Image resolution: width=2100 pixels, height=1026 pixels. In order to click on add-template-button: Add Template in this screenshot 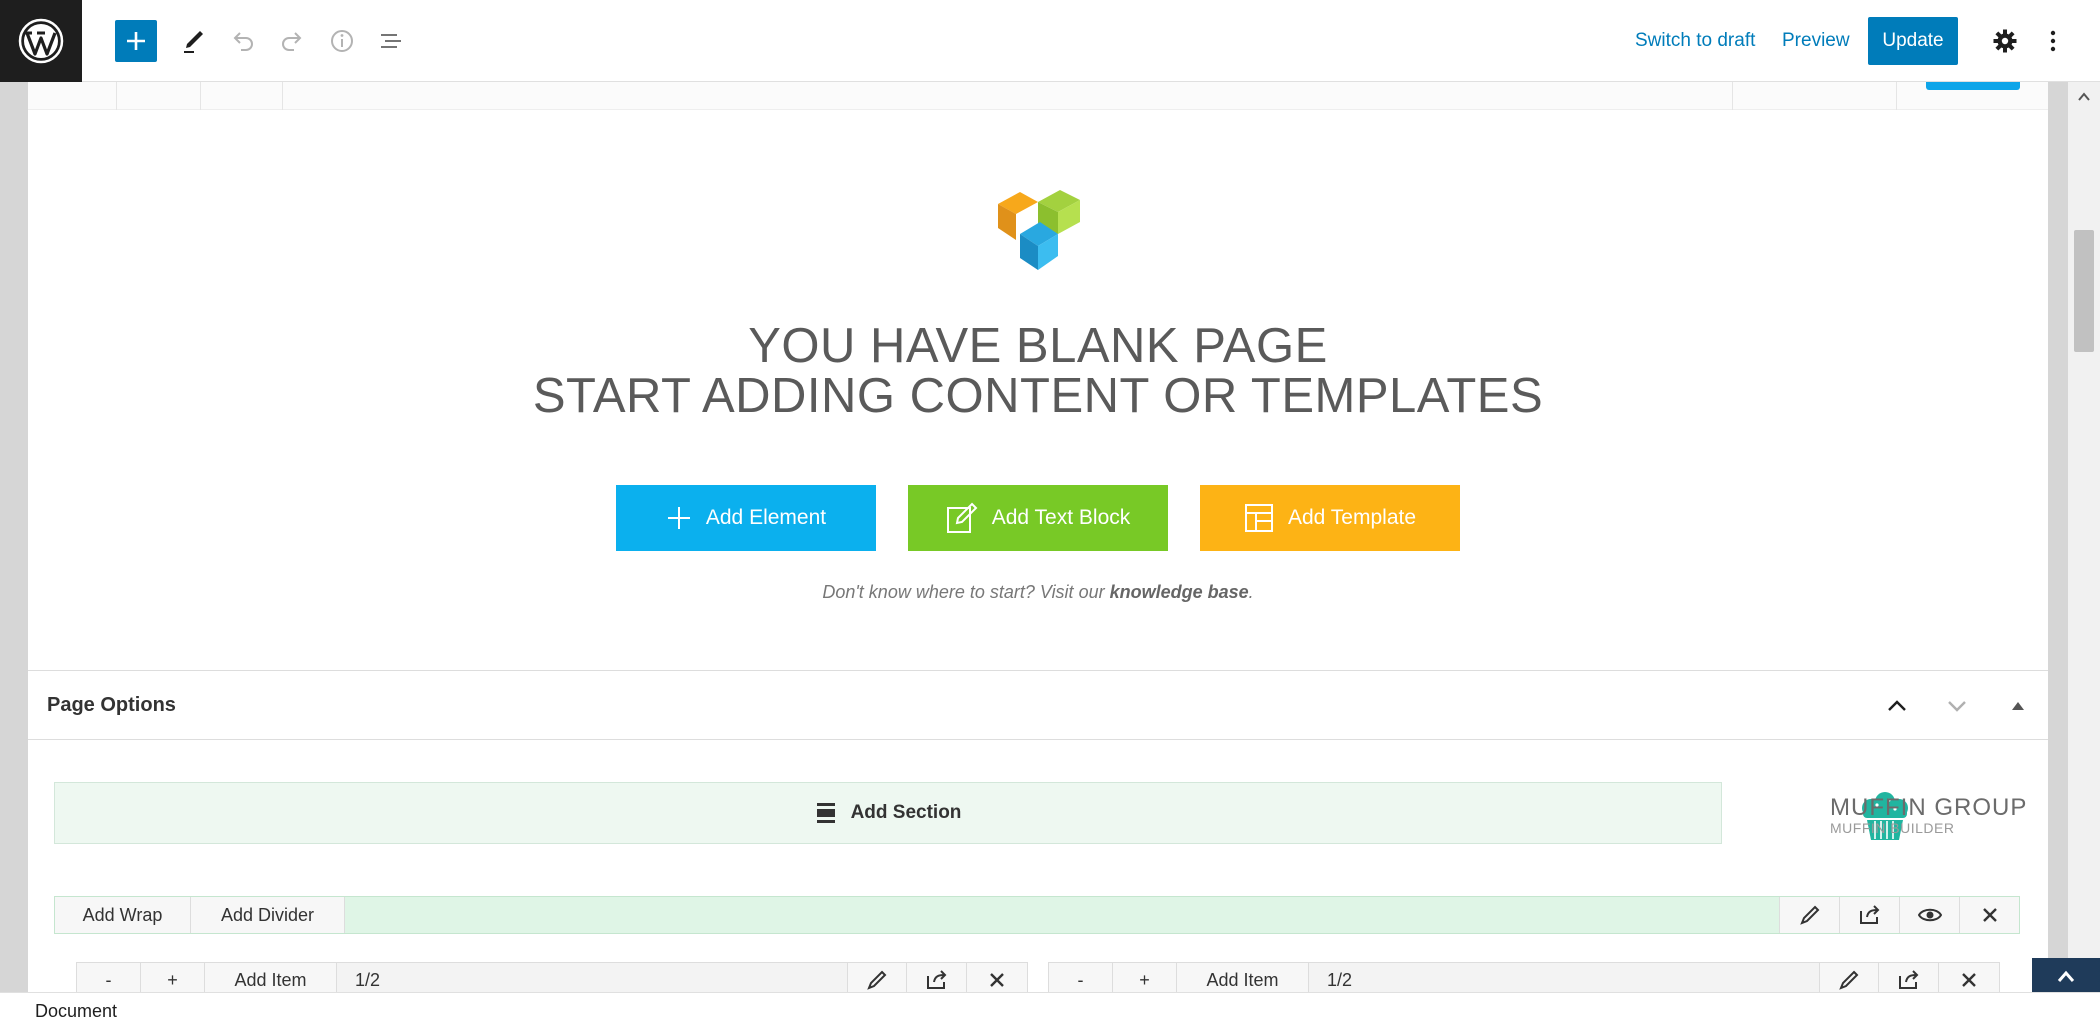, I will do `click(1330, 518)`.